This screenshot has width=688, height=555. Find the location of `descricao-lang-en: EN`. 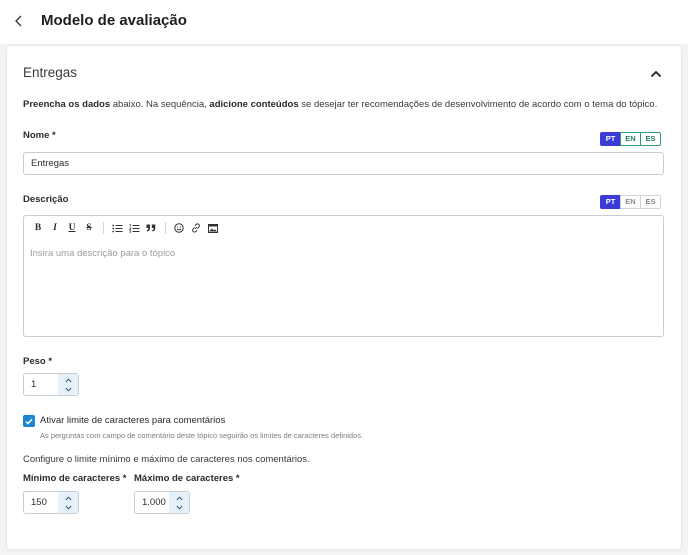

descricao-lang-en: EN is located at coordinates (630, 202).